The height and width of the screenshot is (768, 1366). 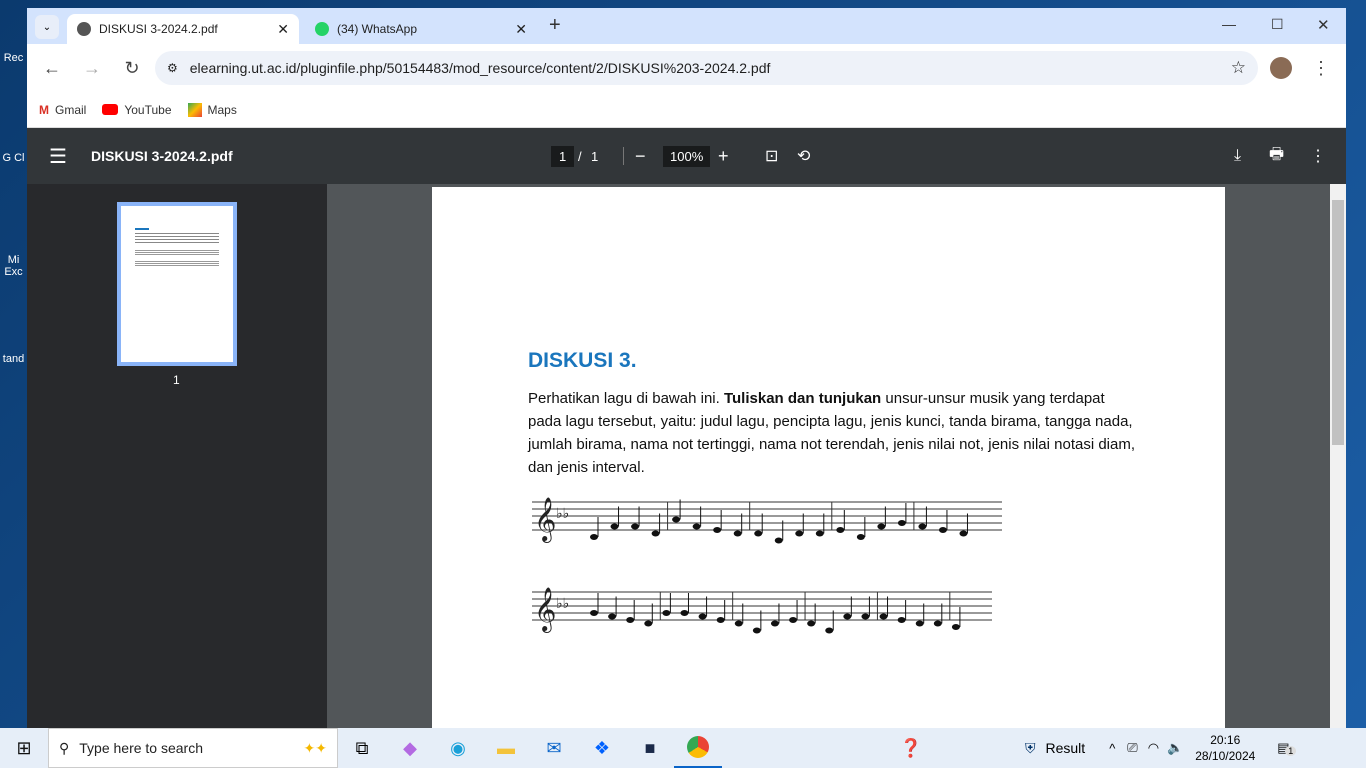 What do you see at coordinates (58, 156) in the screenshot?
I see `sidebar-menu-icon: ☰` at bounding box center [58, 156].